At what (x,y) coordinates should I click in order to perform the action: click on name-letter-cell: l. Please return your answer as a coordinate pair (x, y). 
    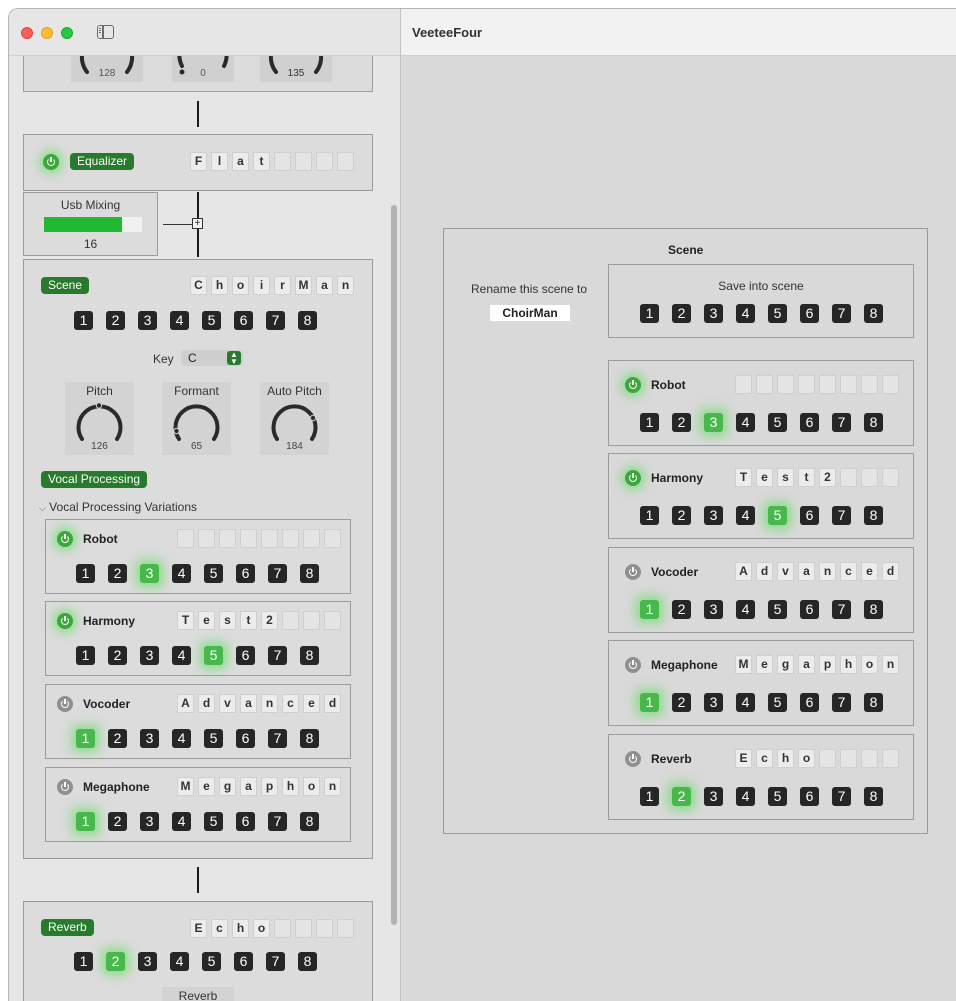
    Looking at the image, I should click on (219, 161).